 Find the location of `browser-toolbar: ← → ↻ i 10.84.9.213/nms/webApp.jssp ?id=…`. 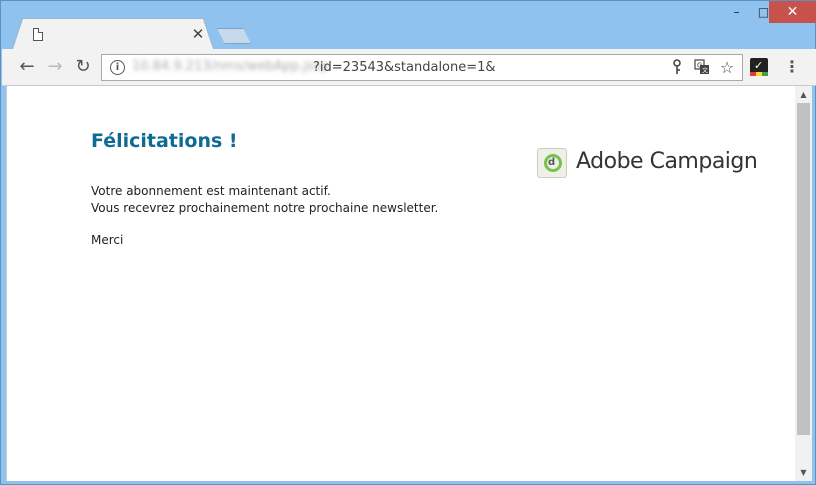

browser-toolbar: ← → ↻ i 10.84.9.213/nms/webApp.jssp ?id=… is located at coordinates (409, 67).